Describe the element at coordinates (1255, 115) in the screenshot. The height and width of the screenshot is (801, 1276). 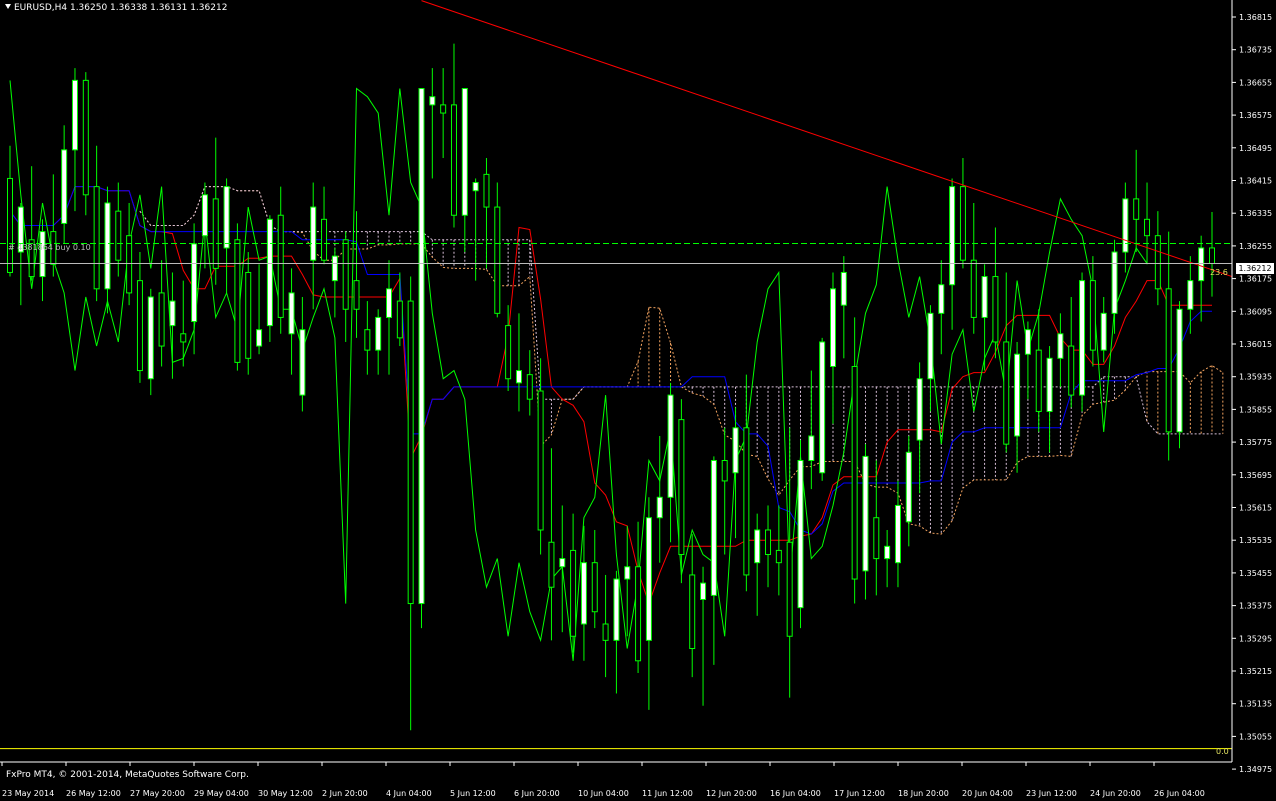
I see `price-tick-label: 1.36575` at that location.